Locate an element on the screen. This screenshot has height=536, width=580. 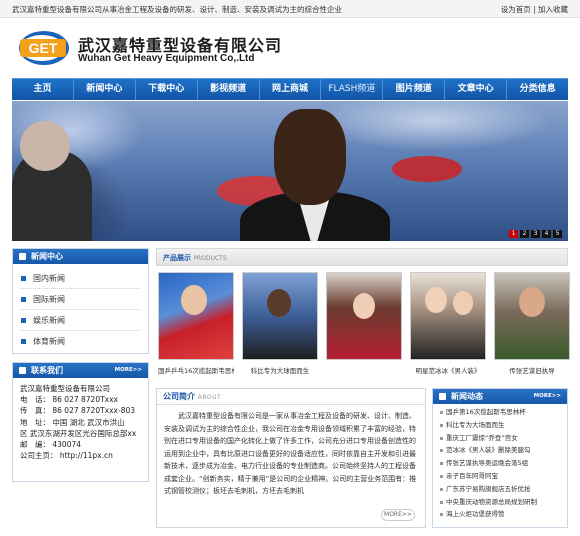
news-updates-title: 新闻动态 is located at coordinates (467, 396).